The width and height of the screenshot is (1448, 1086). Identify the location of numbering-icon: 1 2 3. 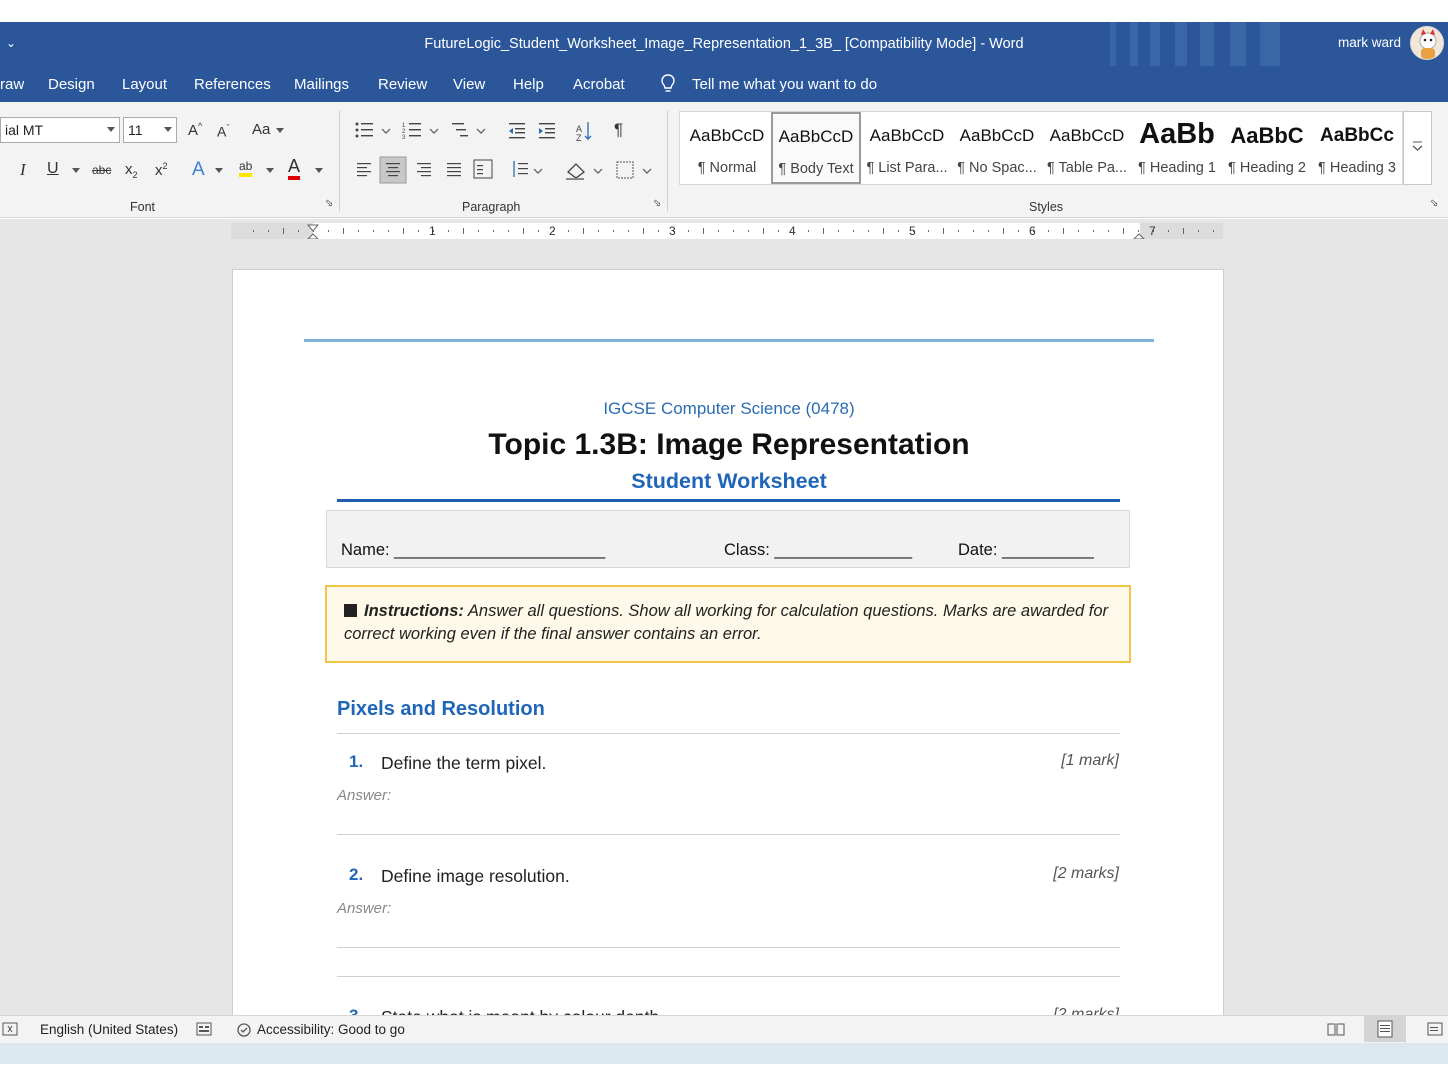
(420, 132).